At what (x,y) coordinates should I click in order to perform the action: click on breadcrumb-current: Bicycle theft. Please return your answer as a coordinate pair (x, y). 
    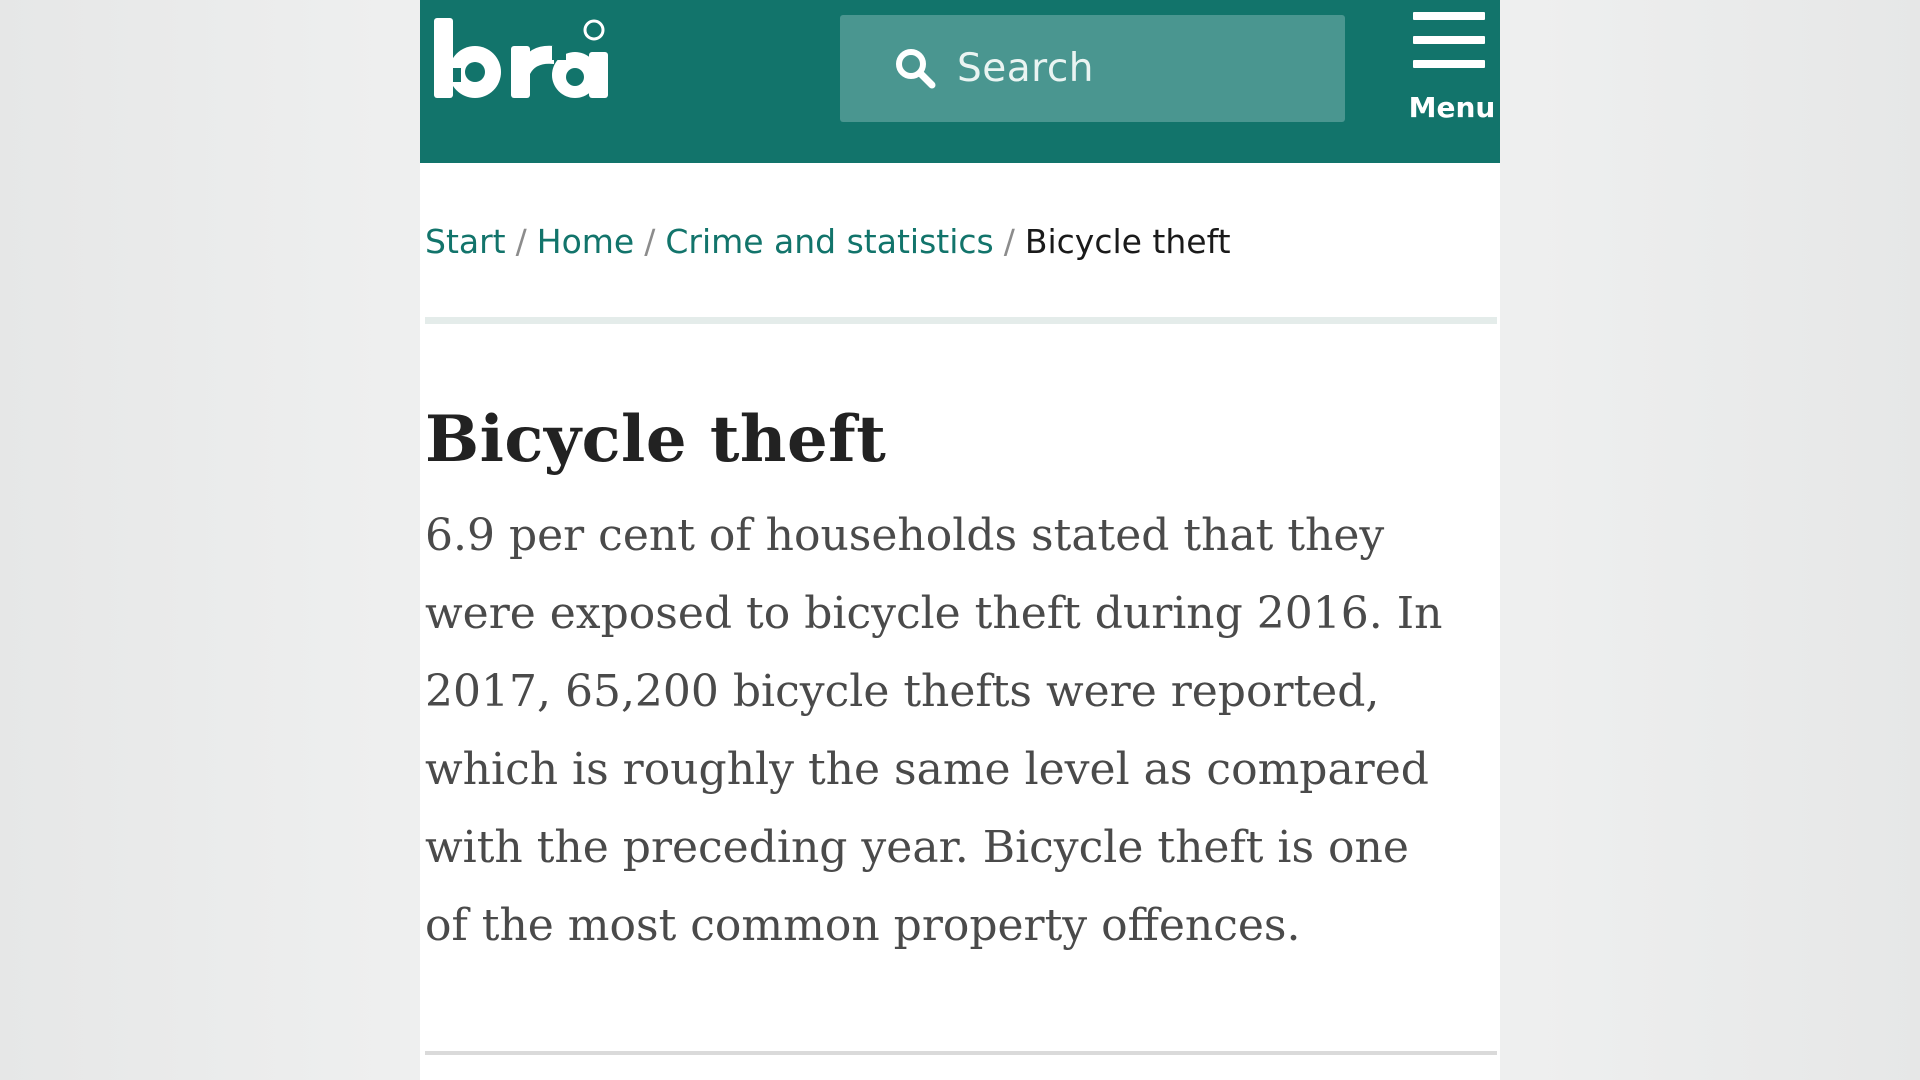
    Looking at the image, I should click on (1127, 241).